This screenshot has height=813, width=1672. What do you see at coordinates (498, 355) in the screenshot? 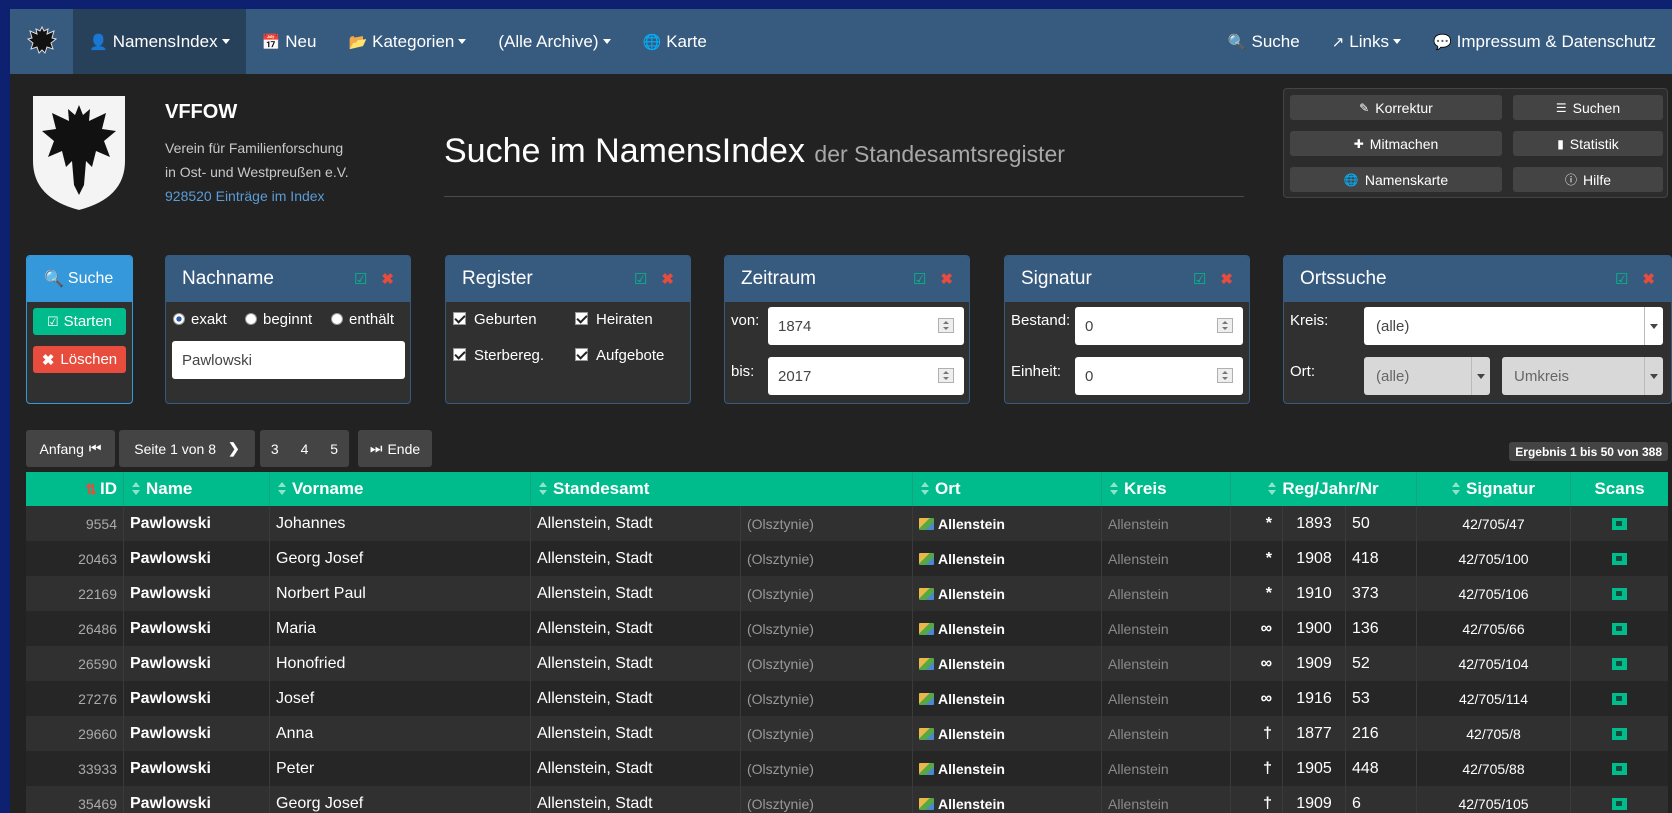
I see `register-sterbereg: Sterbereg.` at bounding box center [498, 355].